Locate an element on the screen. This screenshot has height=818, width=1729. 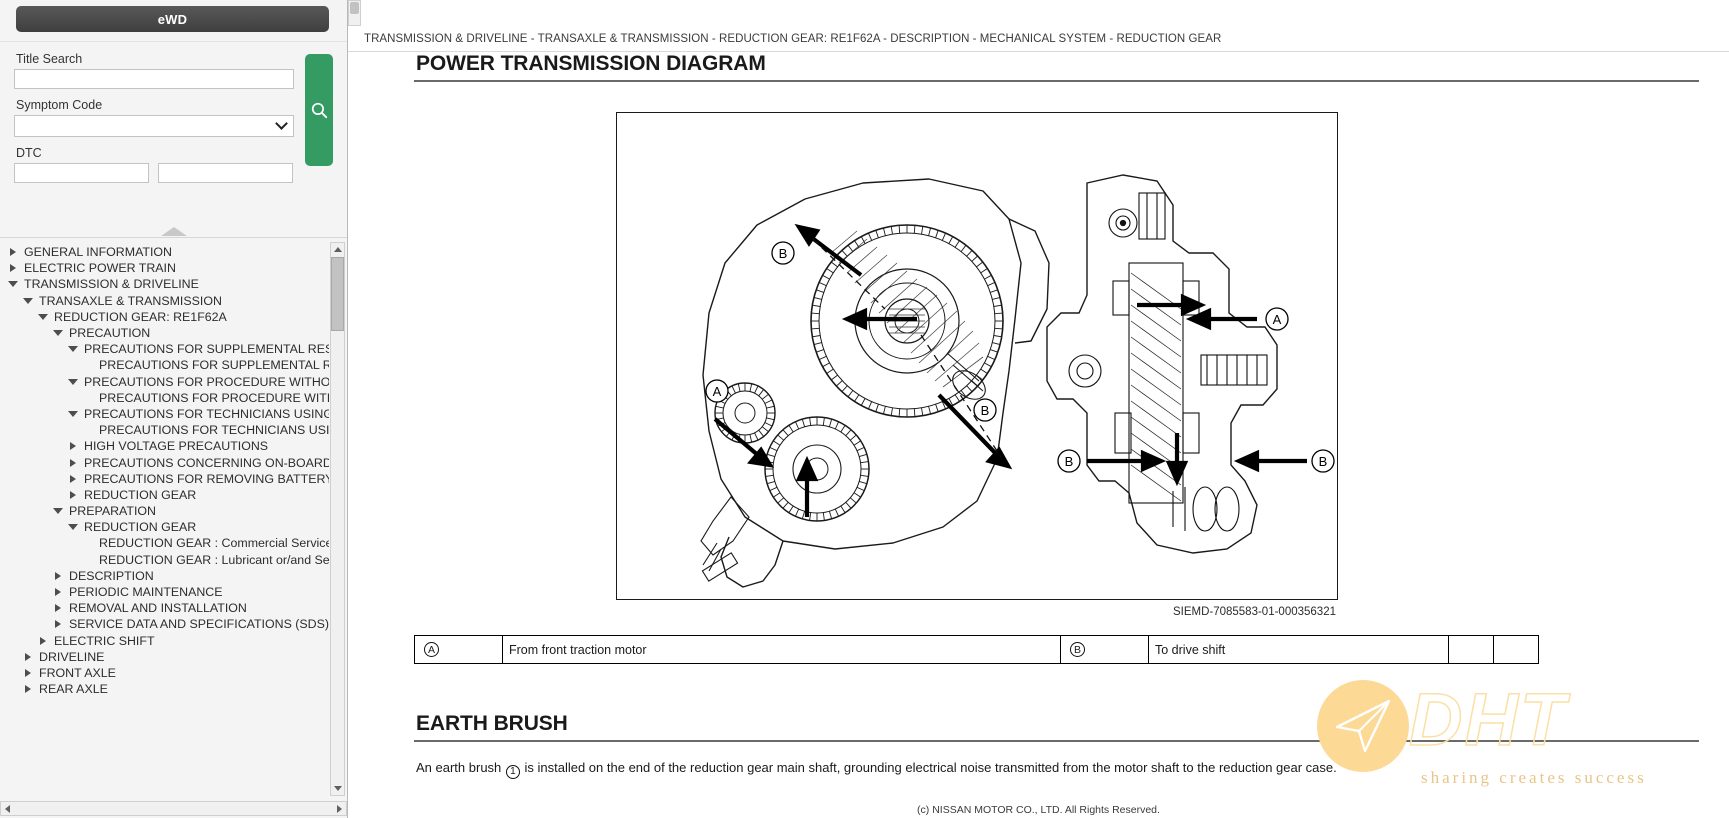
tree-item: ELECTRIC SHIFT is located at coordinates (164, 641).